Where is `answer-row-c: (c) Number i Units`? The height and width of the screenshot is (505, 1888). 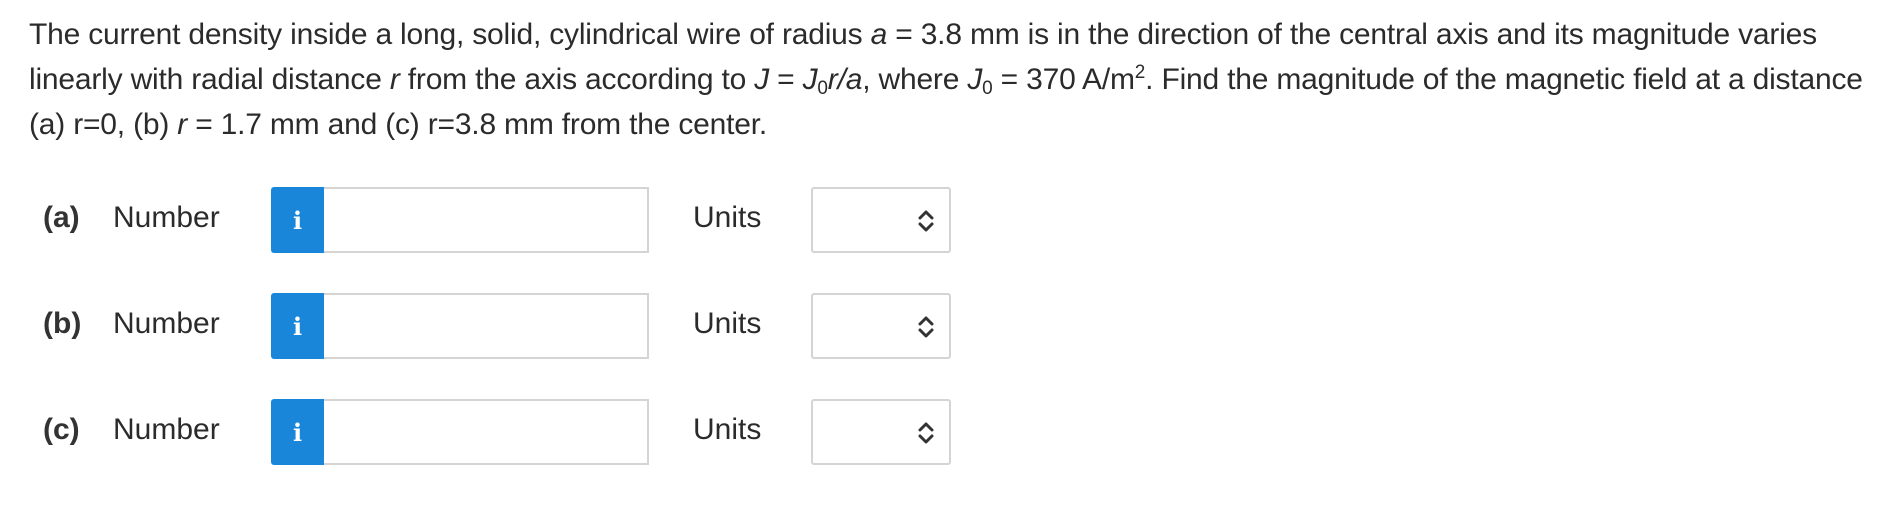
answer-row-c: (c) Number i Units is located at coordinates (500, 432).